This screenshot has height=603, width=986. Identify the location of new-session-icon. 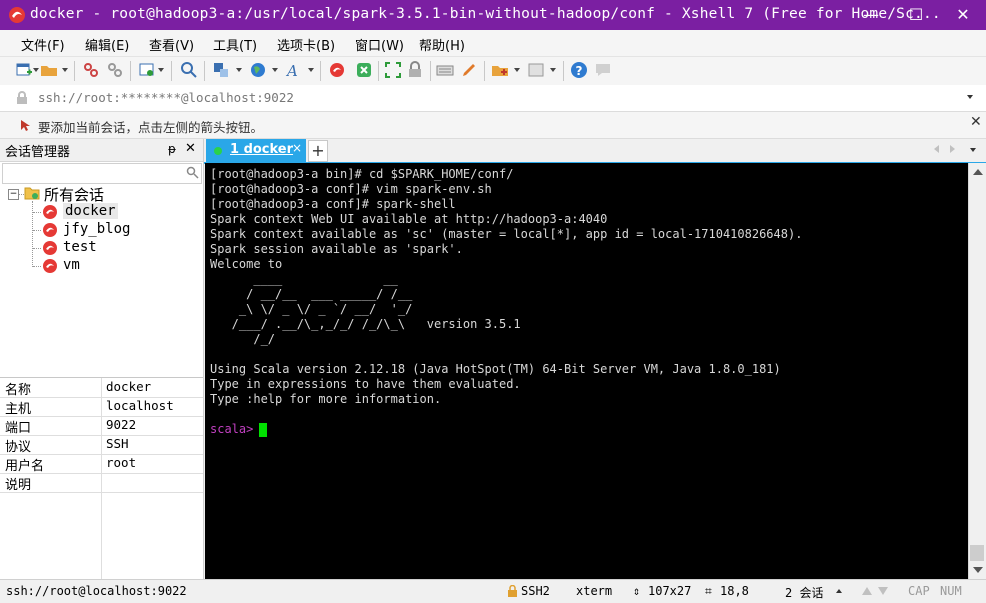
(24, 70).